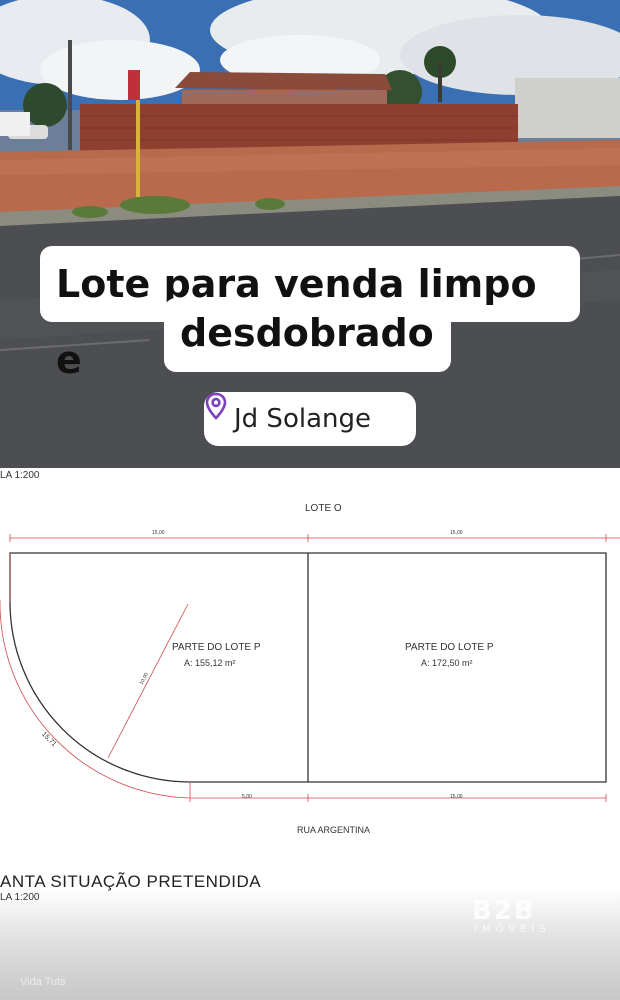  I want to click on dim-bottom-right: 15,00, so click(456, 797).